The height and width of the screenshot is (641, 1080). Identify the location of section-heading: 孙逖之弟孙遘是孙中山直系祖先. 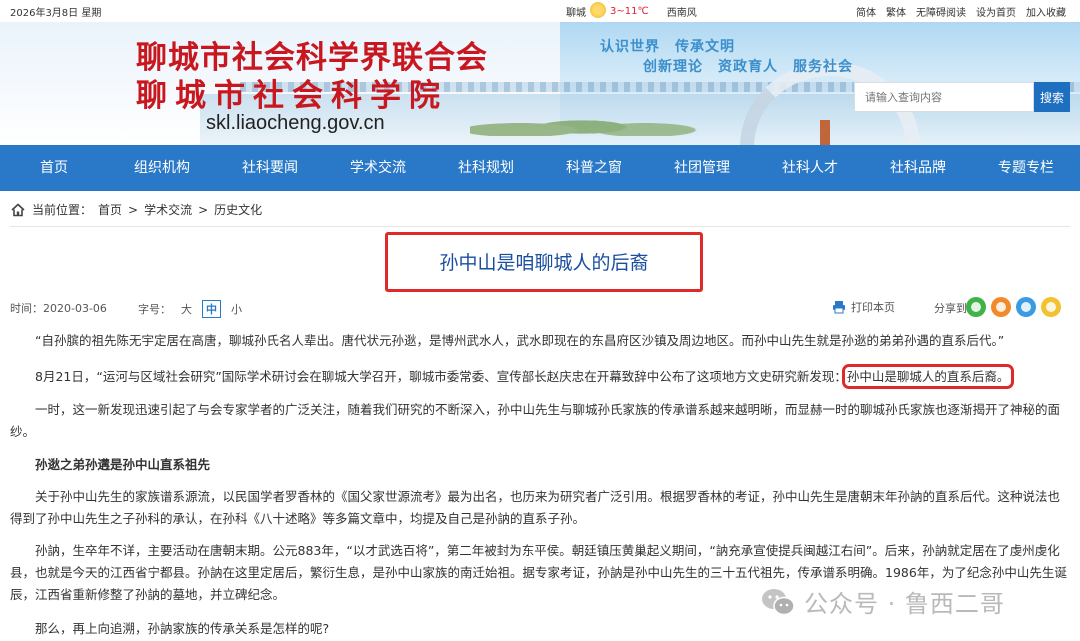
(123, 464).